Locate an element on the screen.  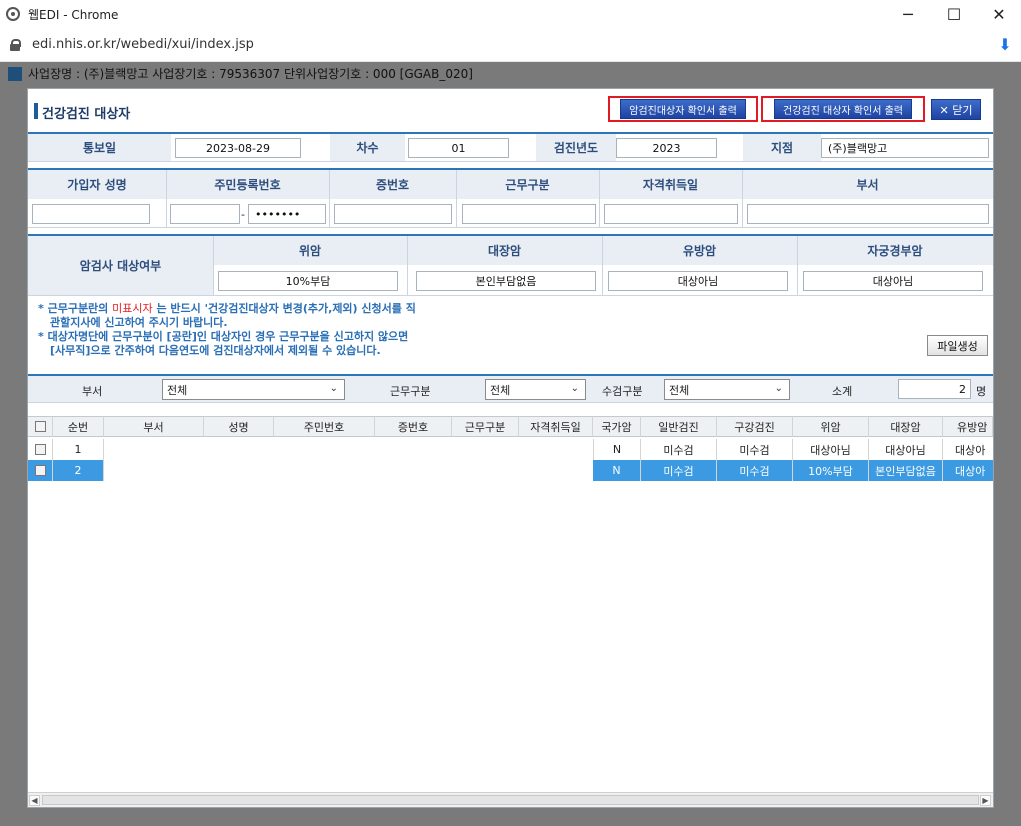
qualification-date-input is located at coordinates (671, 214).